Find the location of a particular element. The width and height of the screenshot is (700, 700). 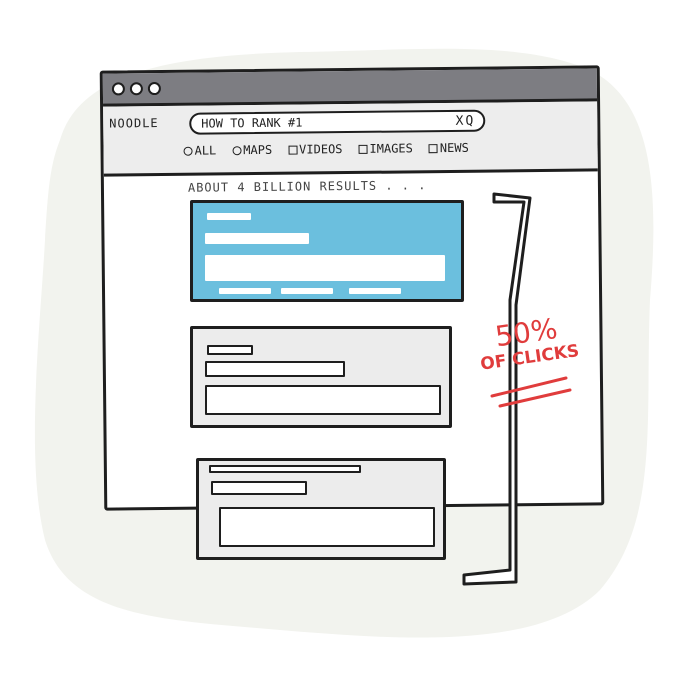

tab-label: IMAGES is located at coordinates (391, 148).